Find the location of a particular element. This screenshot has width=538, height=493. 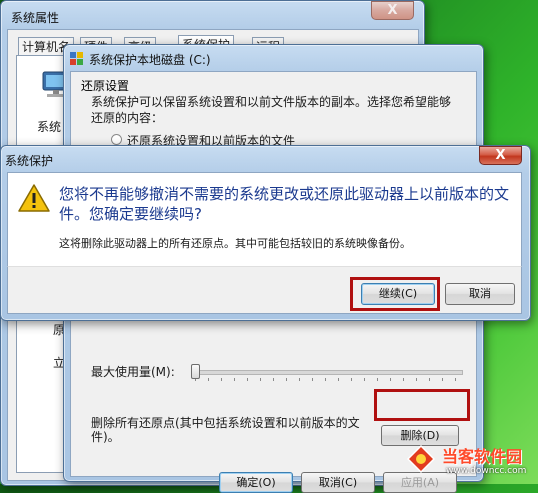

confirm-button-bar: 继续(C) 取消 is located at coordinates (264, 290).